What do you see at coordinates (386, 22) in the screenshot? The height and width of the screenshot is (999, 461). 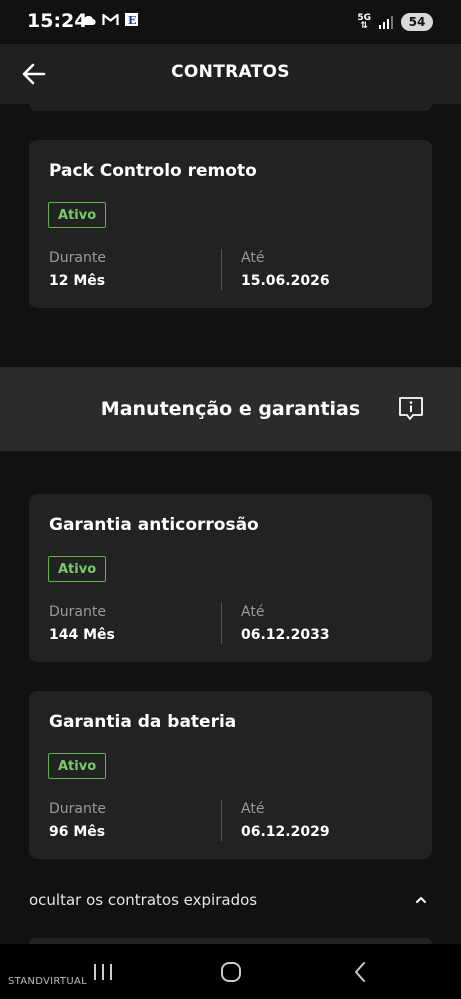 I see `signal-icon` at bounding box center [386, 22].